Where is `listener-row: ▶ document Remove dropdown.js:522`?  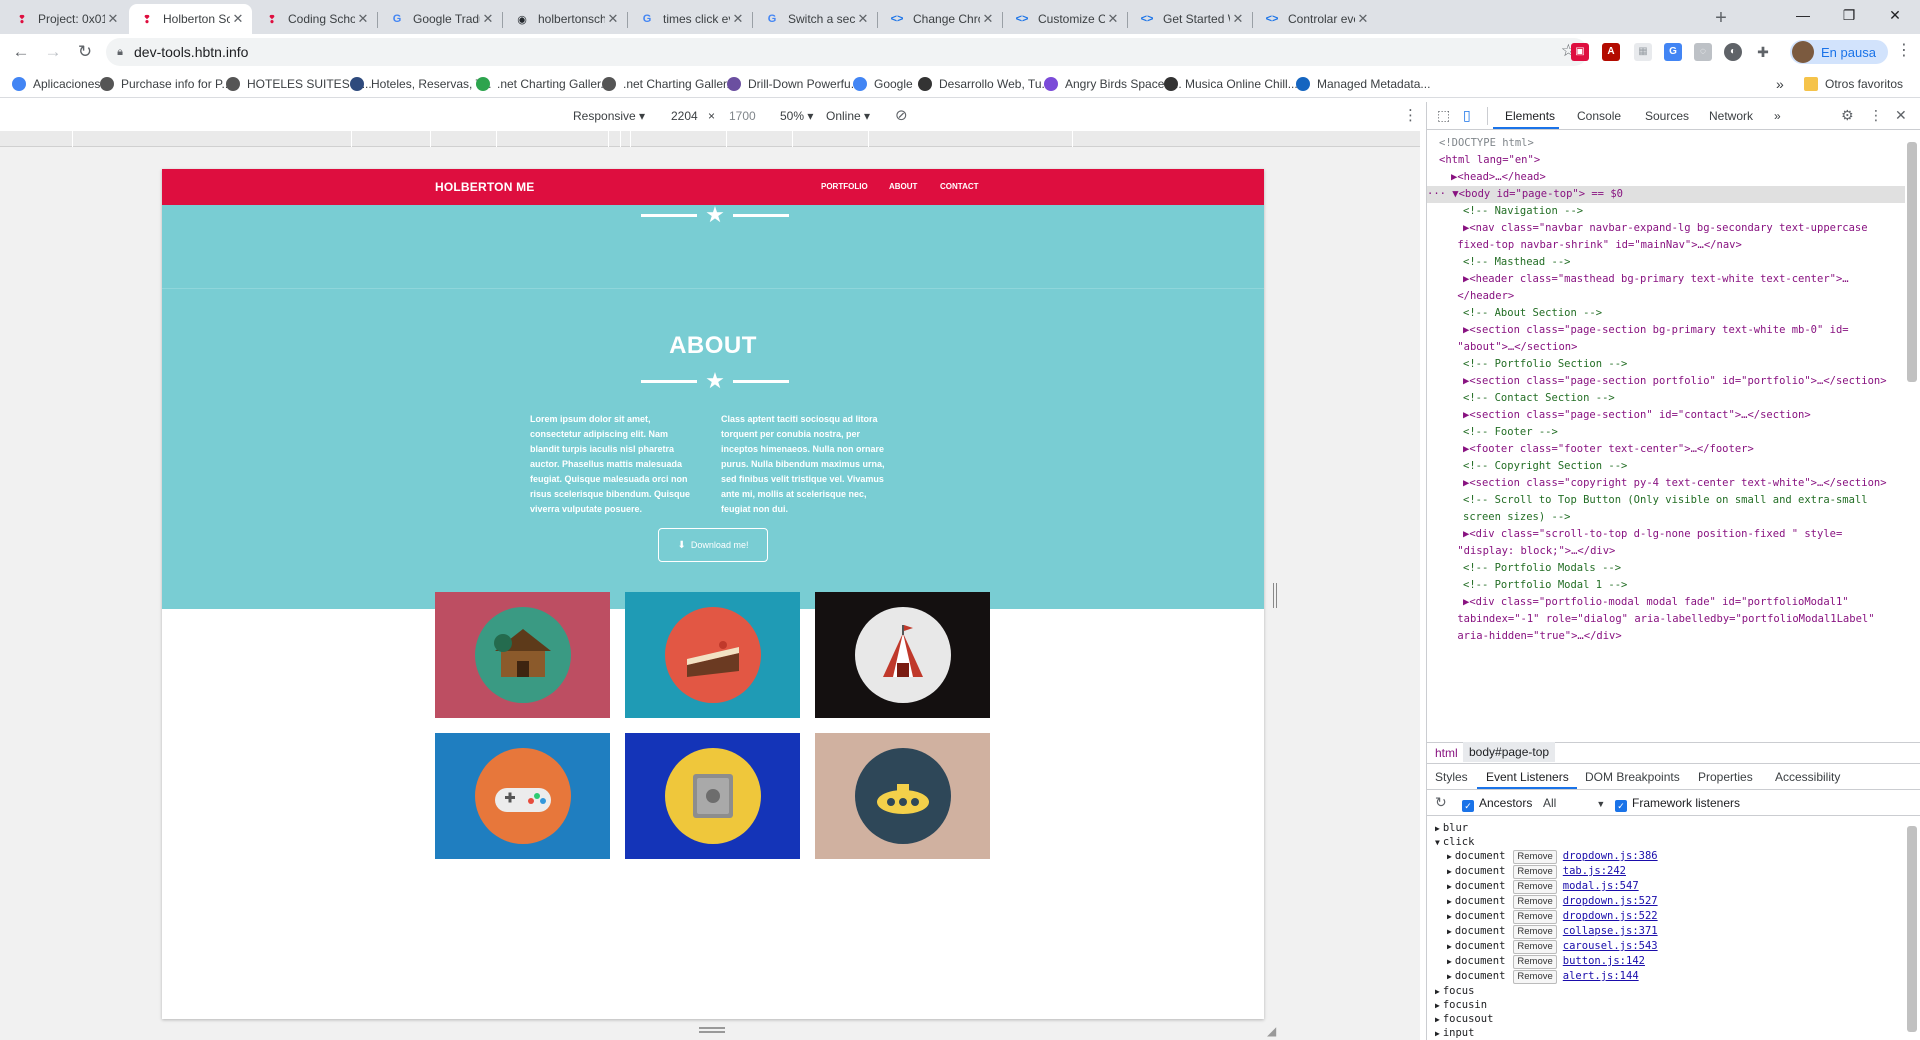
listener-row: ▶ document Remove dropdown.js:522 is located at coordinates (1552, 917).